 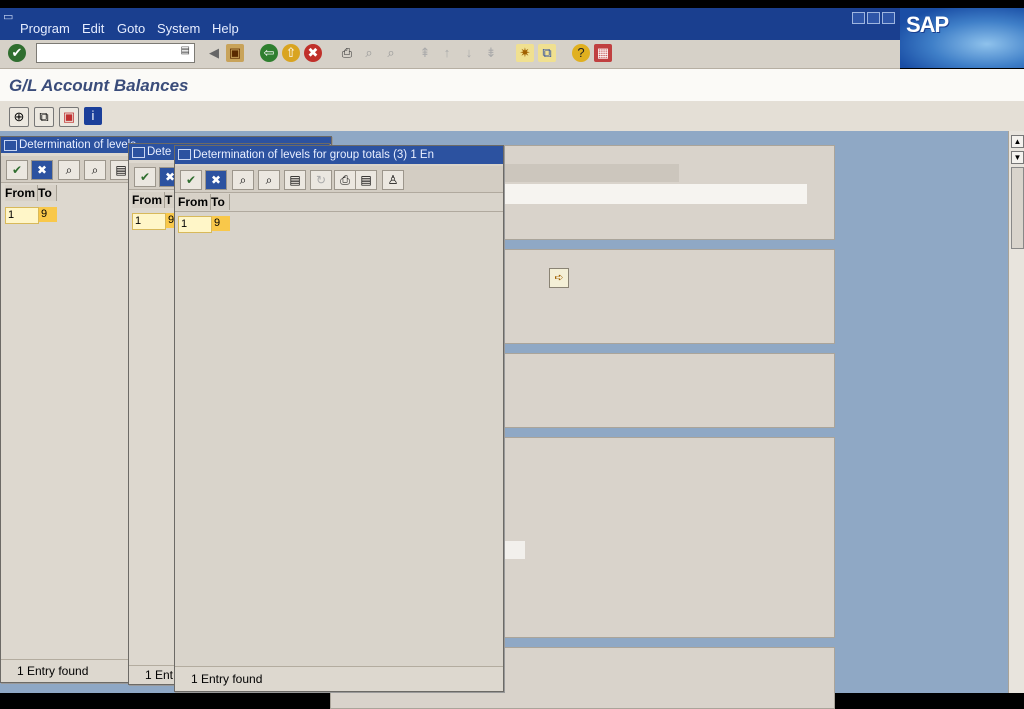 What do you see at coordinates (469, 53) in the screenshot?
I see `next-page-icon: ↓` at bounding box center [469, 53].